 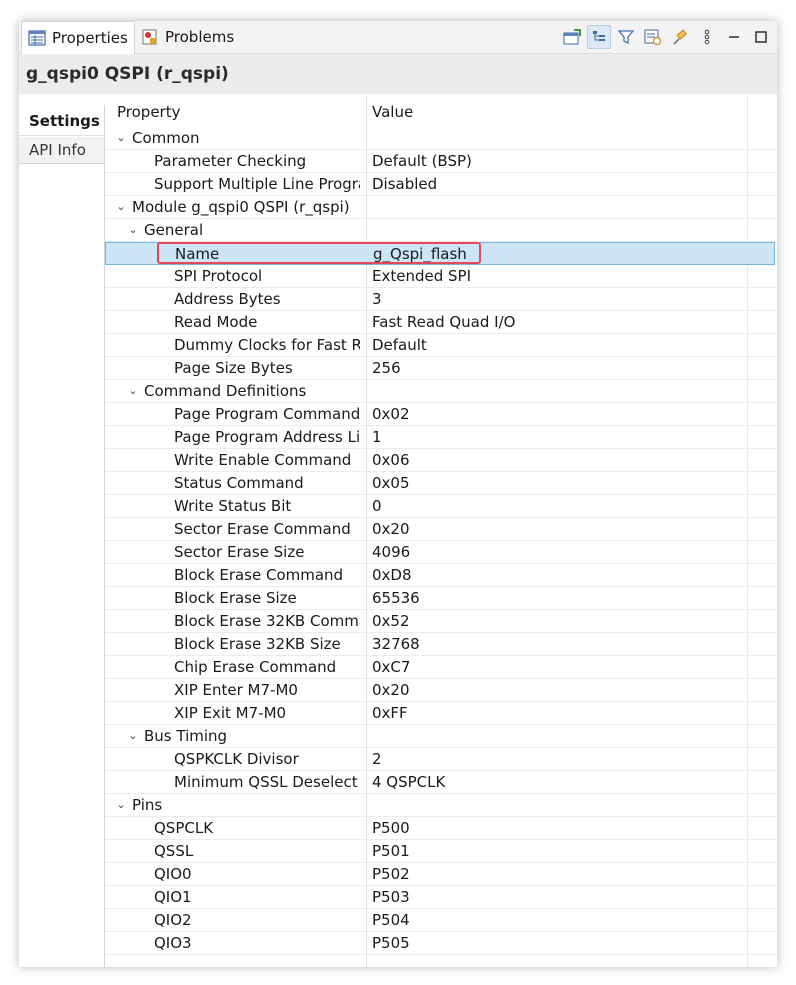 What do you see at coordinates (653, 37) in the screenshot?
I see `restore-defaults-icon` at bounding box center [653, 37].